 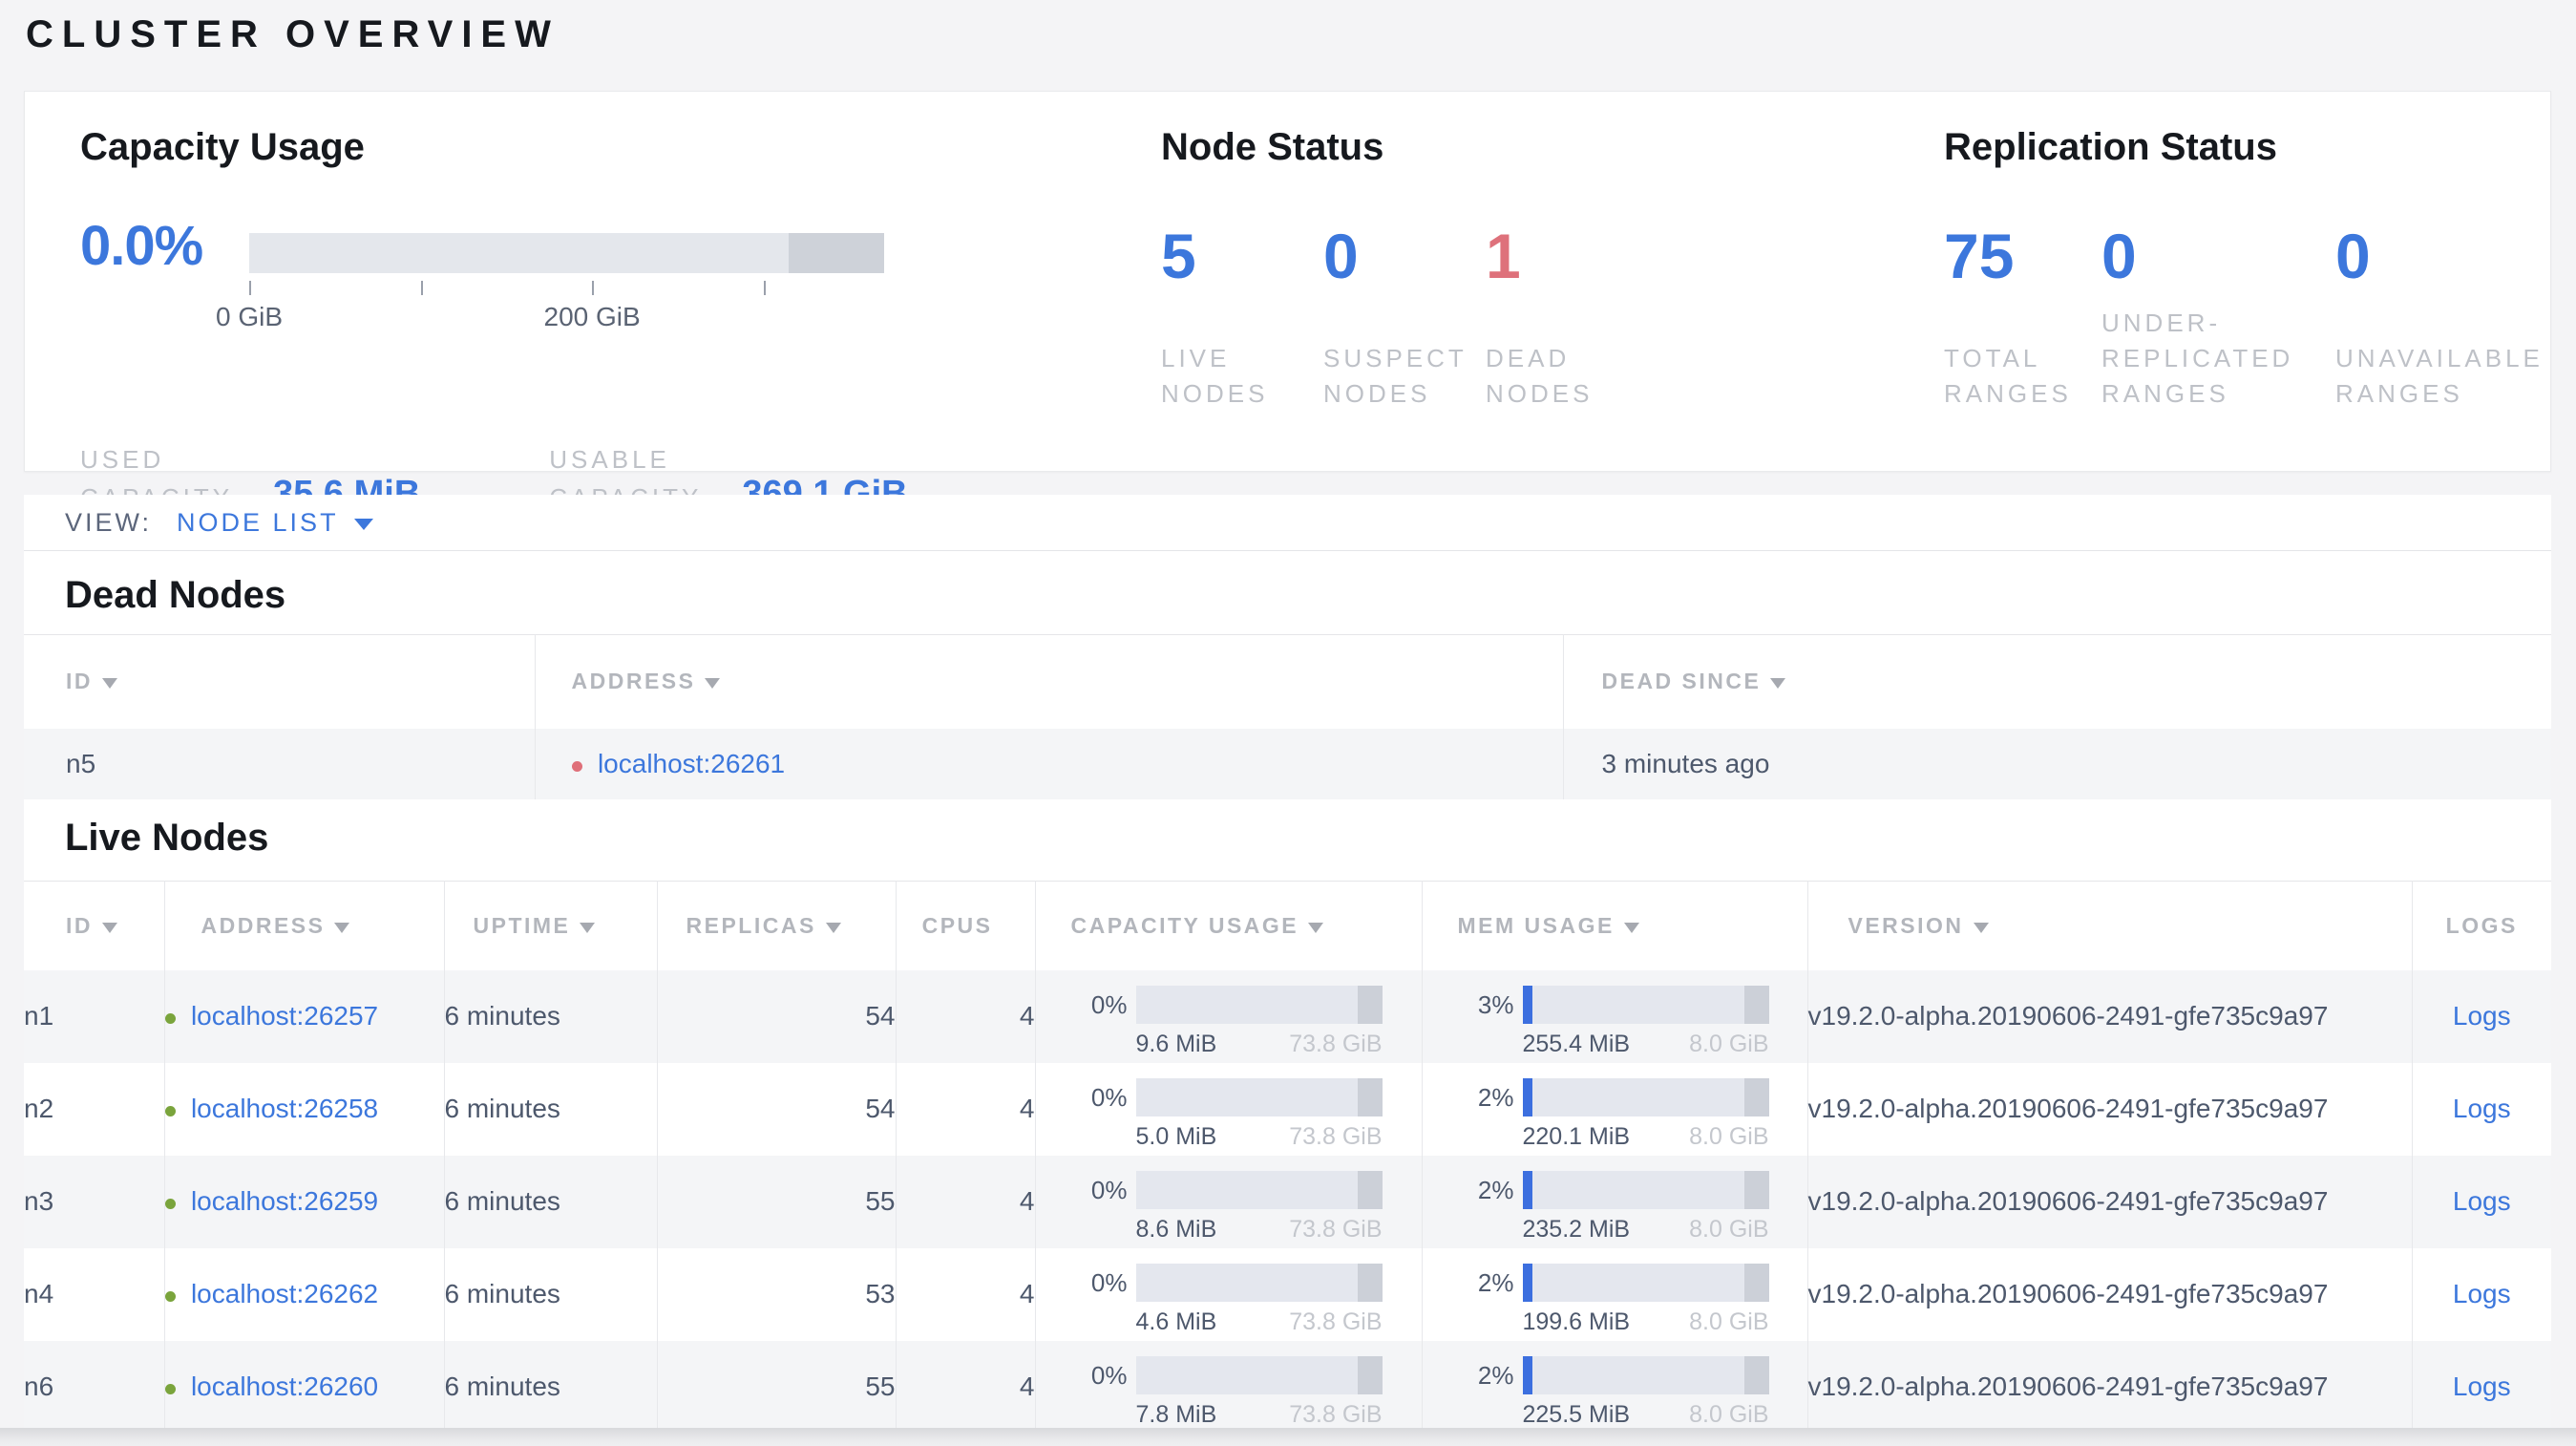 What do you see at coordinates (1576, 1229) in the screenshot?
I see `mem-used-value: 235.2 MiB` at bounding box center [1576, 1229].